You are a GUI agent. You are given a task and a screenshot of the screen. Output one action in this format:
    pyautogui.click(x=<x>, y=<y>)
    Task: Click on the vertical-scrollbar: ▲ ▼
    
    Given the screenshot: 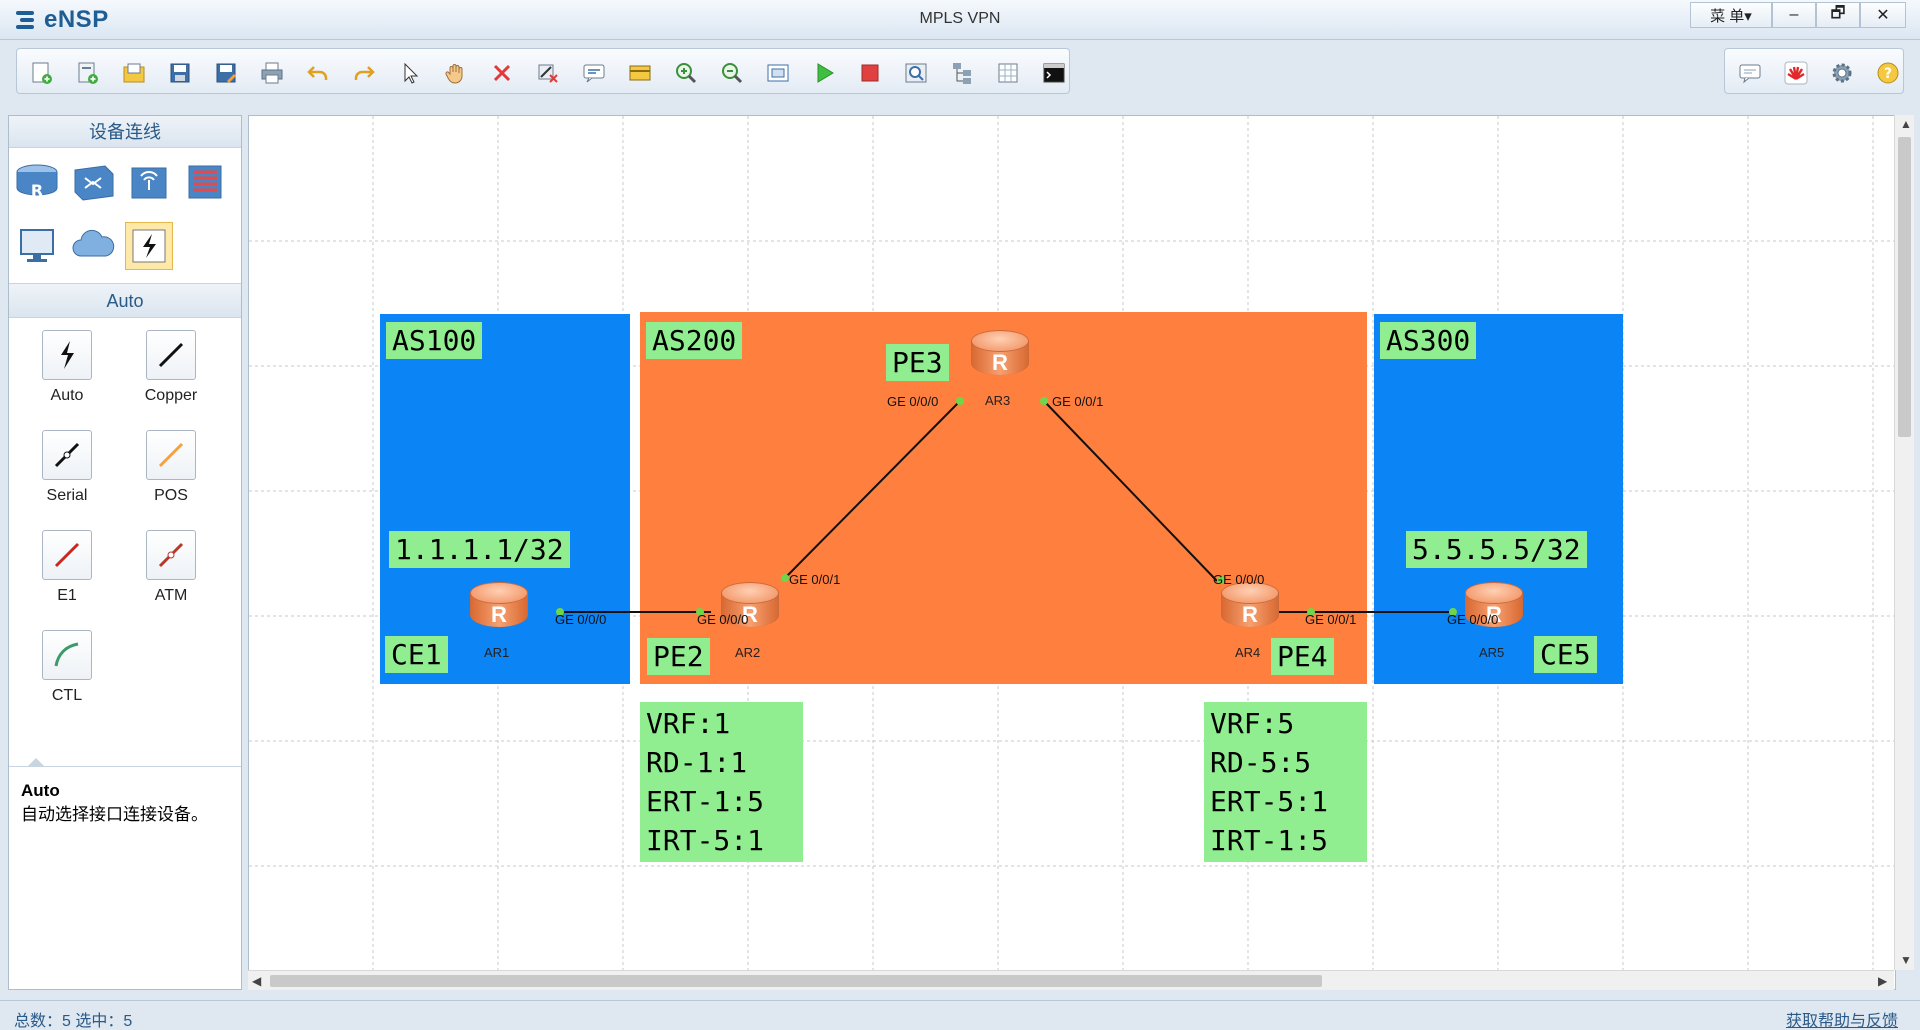 What is the action you would take?
    pyautogui.click(x=1904, y=542)
    